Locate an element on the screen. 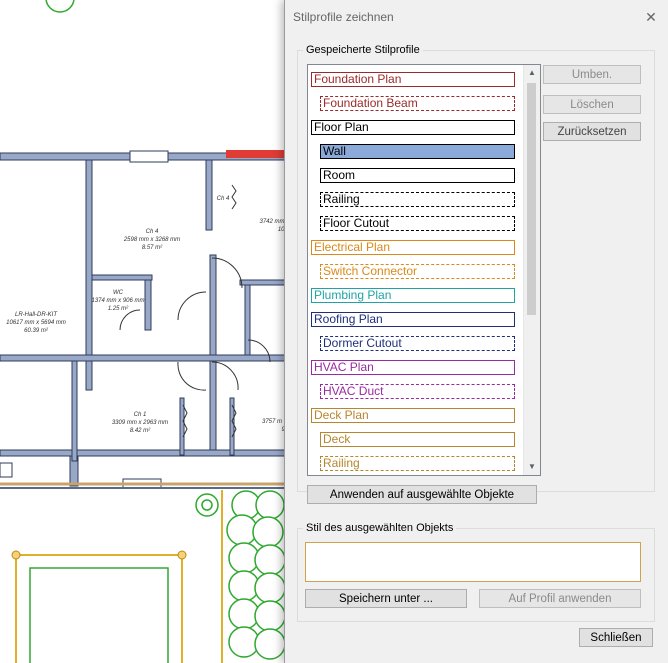  profiles-scrollbar: ▲ ▼ is located at coordinates (531, 270).